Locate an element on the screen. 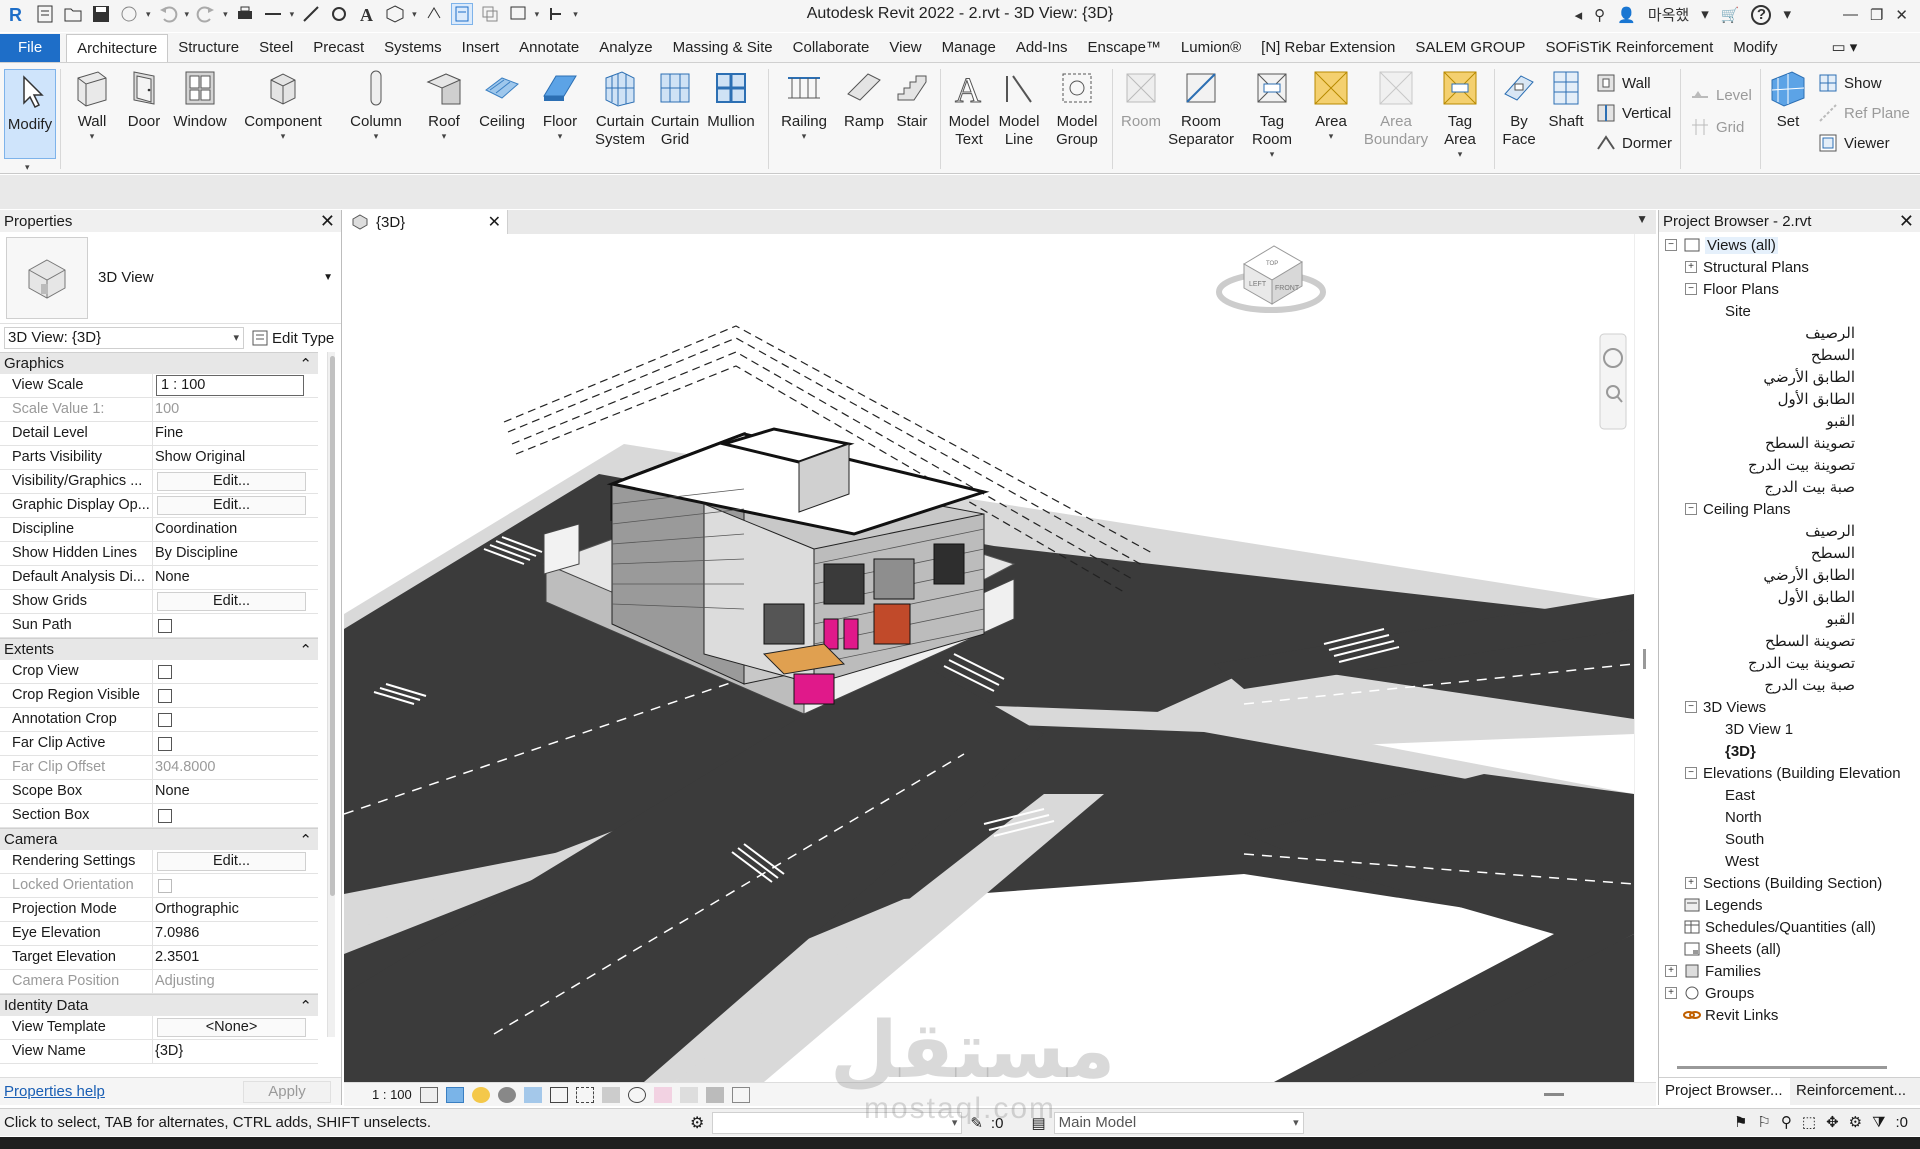 Image resolution: width=1920 pixels, height=1149 pixels. browser-node: + Families is located at coordinates (1789, 971).